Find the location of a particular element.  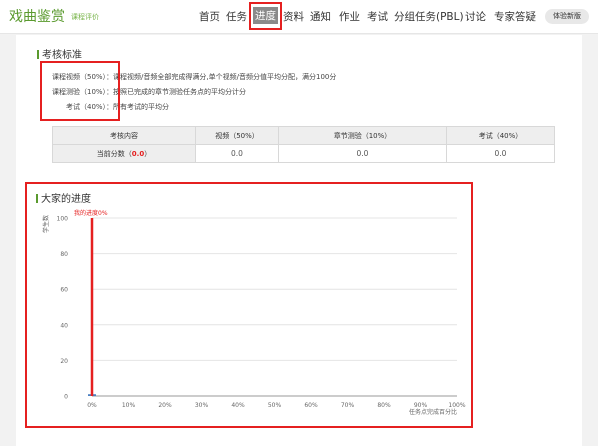

title-accent-bar is located at coordinates (38, 54).